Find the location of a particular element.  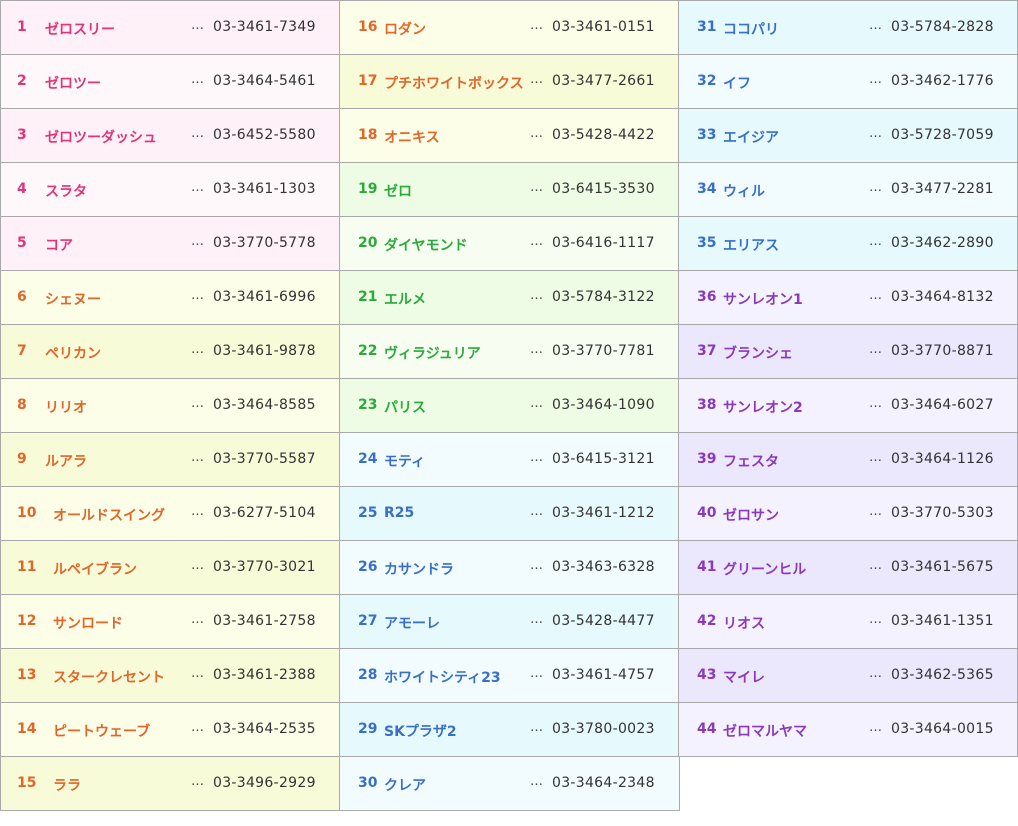

entry-phone-number: 03-5784-3122 is located at coordinates (603, 297).